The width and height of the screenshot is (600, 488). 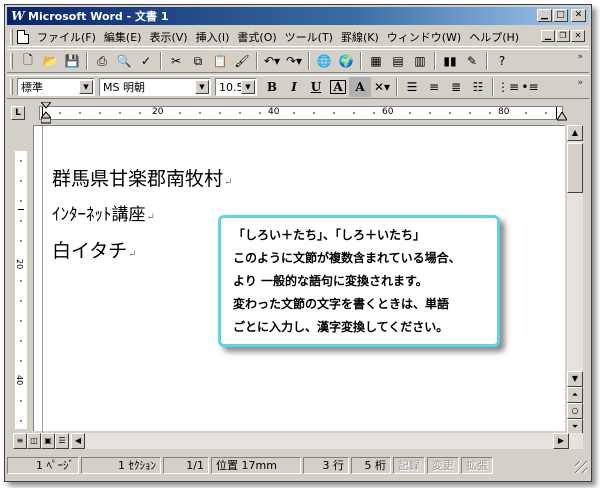 I want to click on underline-button: U, so click(x=316, y=87).